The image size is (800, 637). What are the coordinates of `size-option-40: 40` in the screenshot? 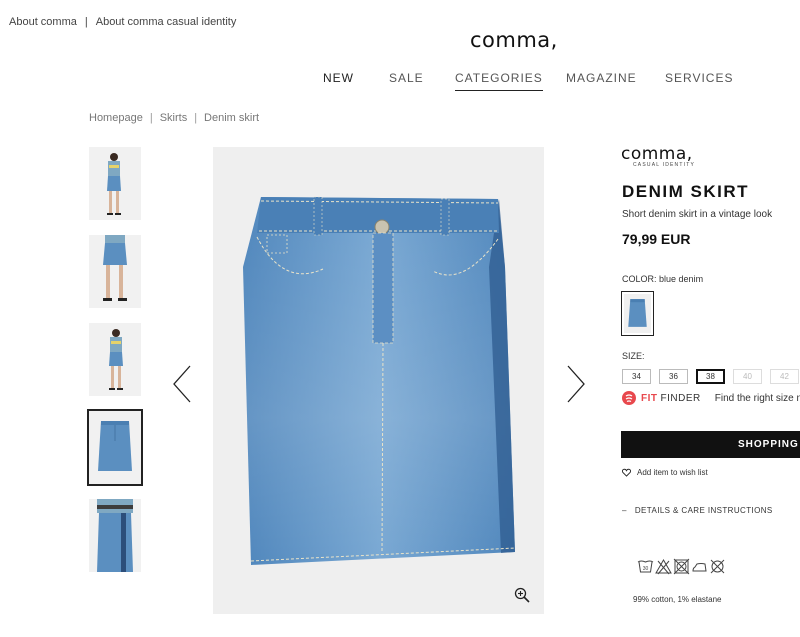 It's located at (747, 376).